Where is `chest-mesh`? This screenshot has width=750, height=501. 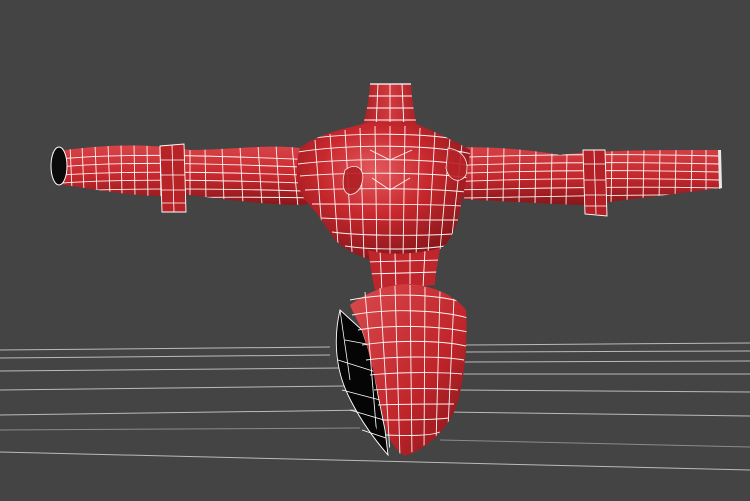 chest-mesh is located at coordinates (384, 192).